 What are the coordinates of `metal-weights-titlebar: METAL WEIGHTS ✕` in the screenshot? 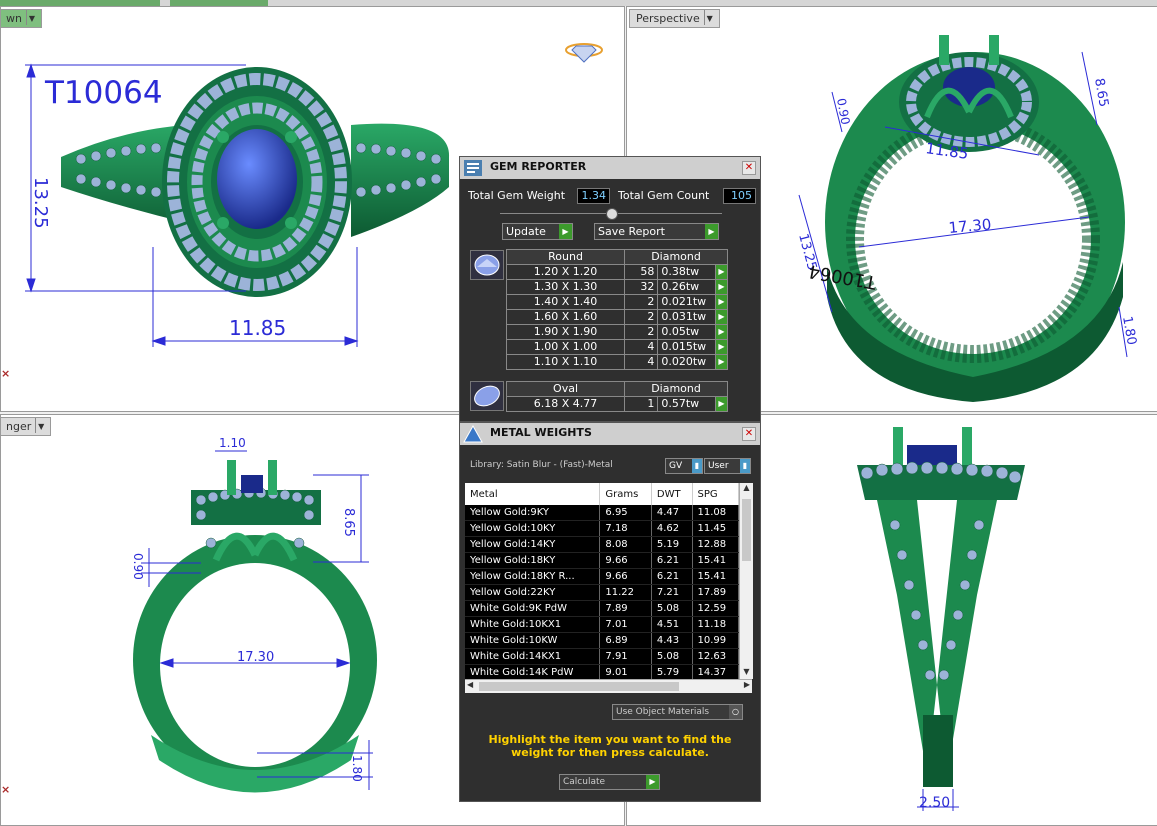 It's located at (610, 434).